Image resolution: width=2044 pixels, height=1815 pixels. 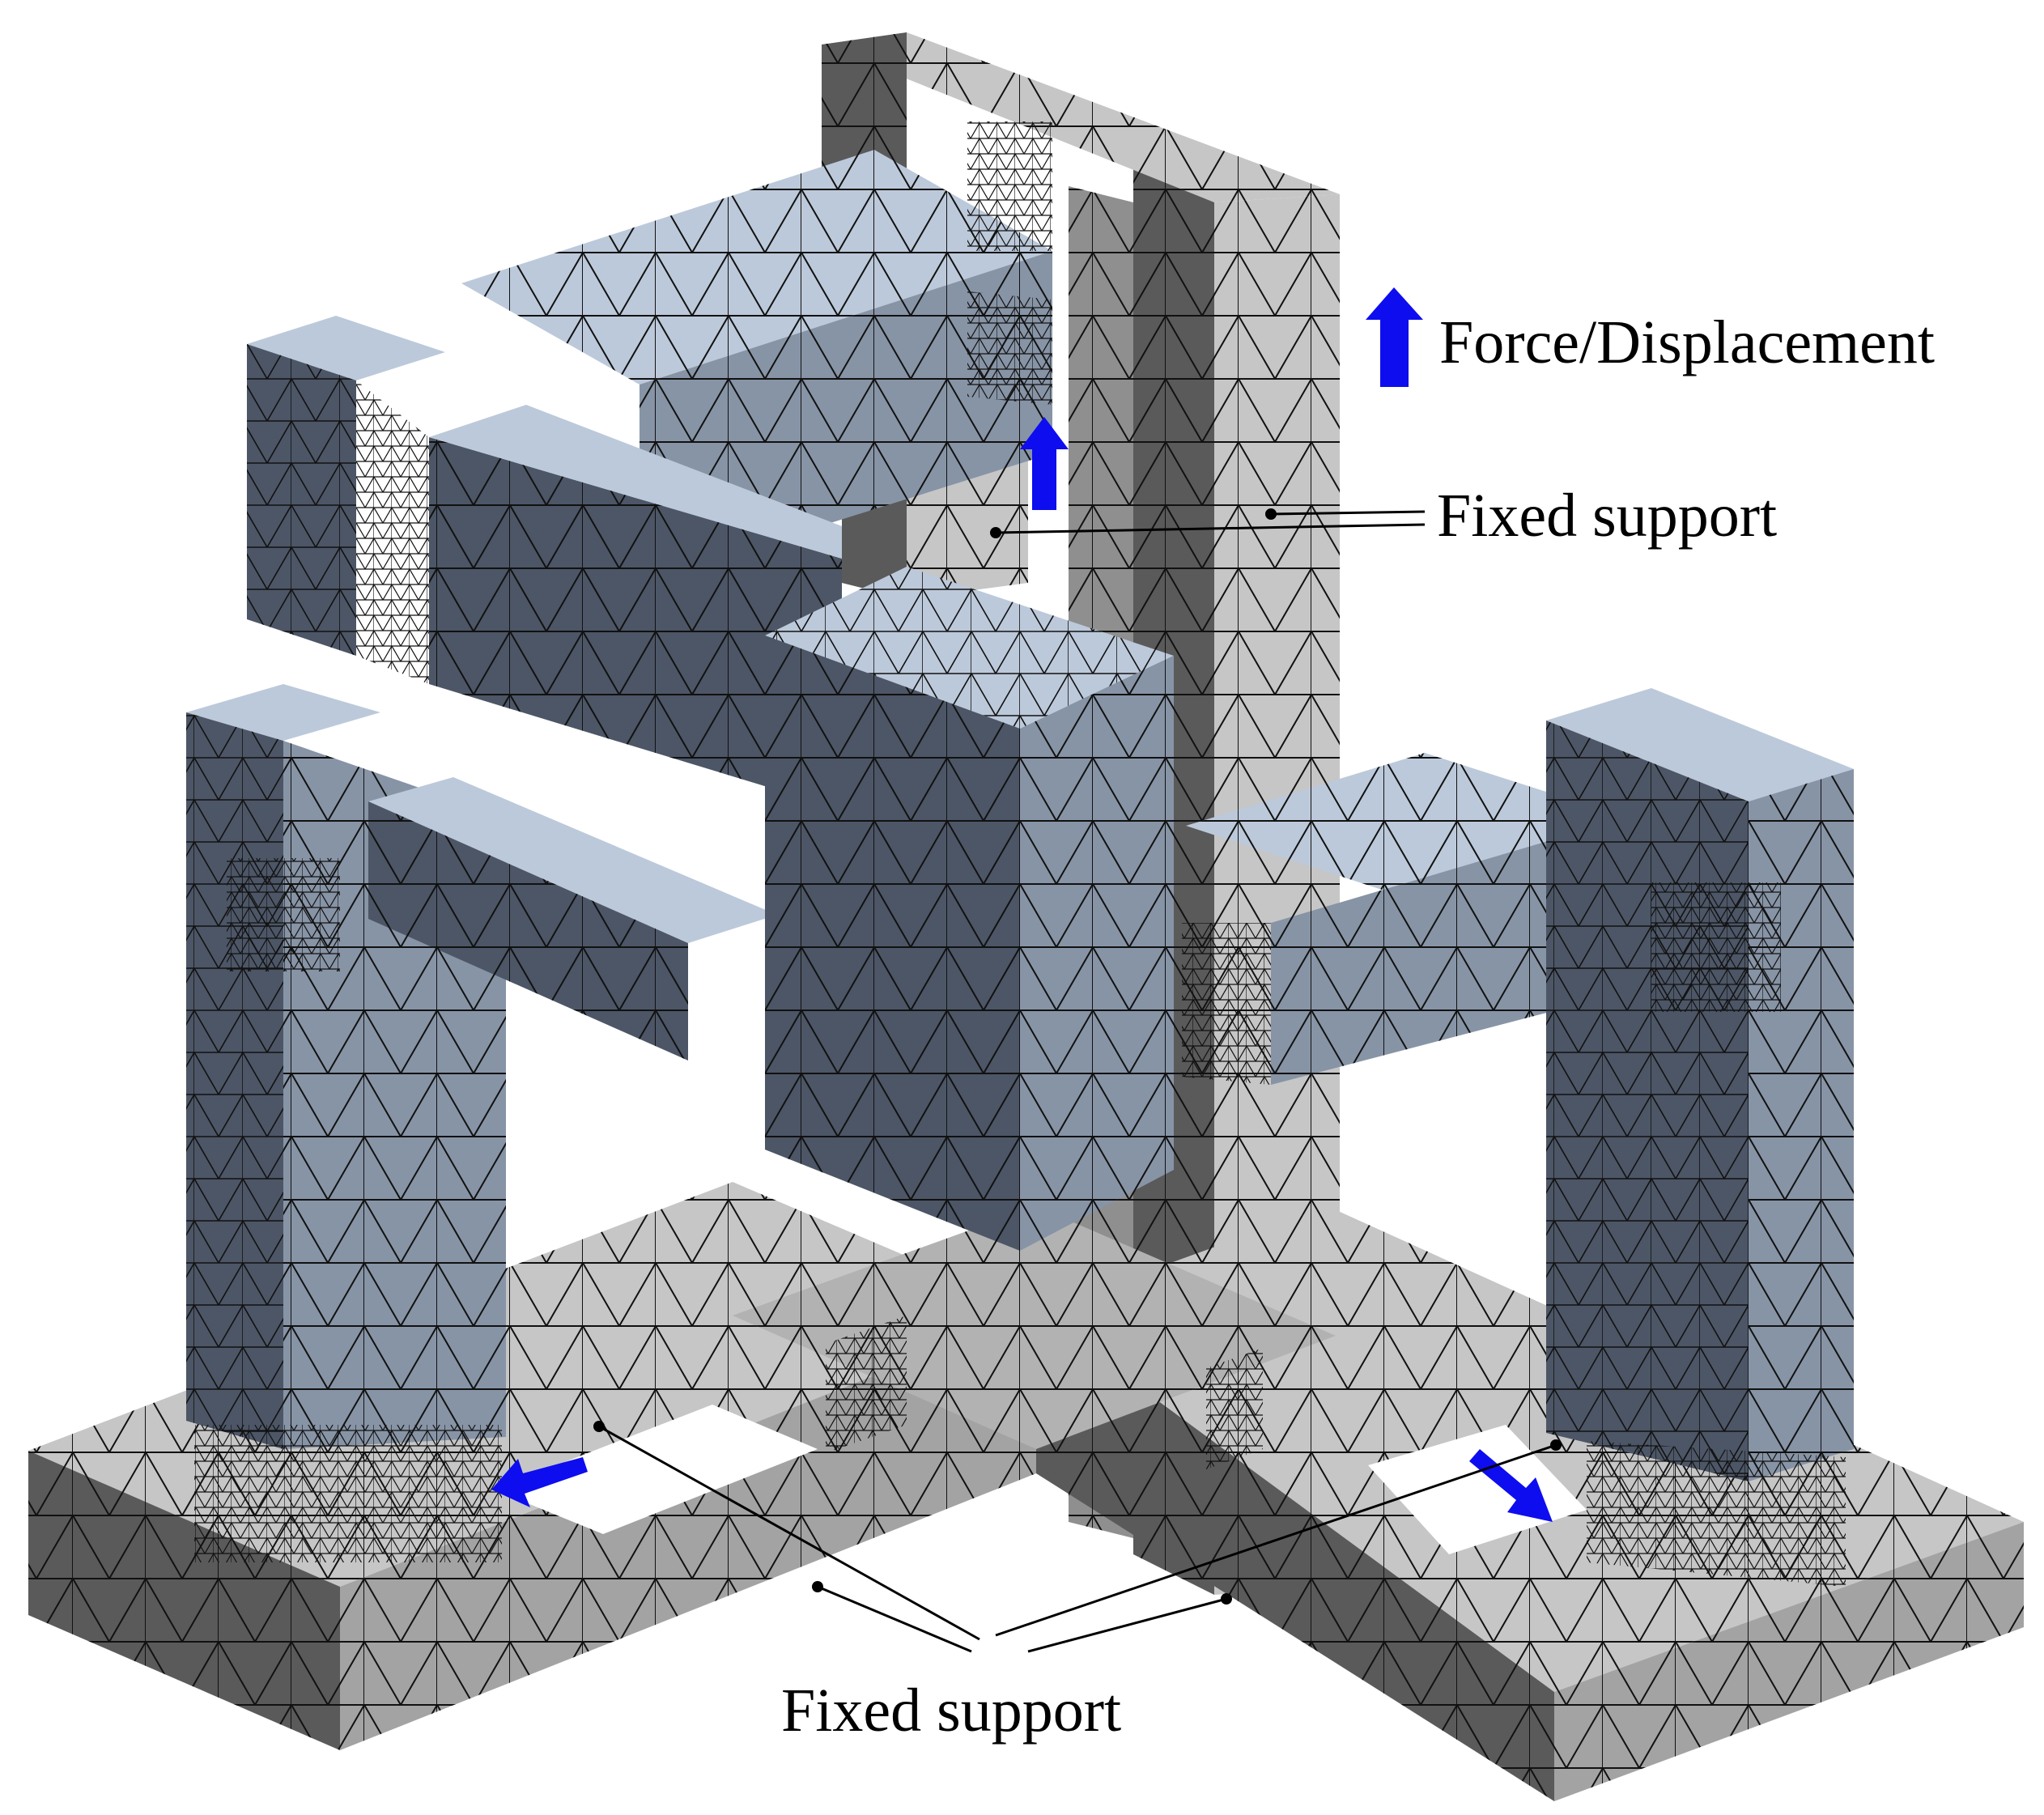 What do you see at coordinates (951, 1711) in the screenshot?
I see `fixed-support-label-bottom: Fixed support` at bounding box center [951, 1711].